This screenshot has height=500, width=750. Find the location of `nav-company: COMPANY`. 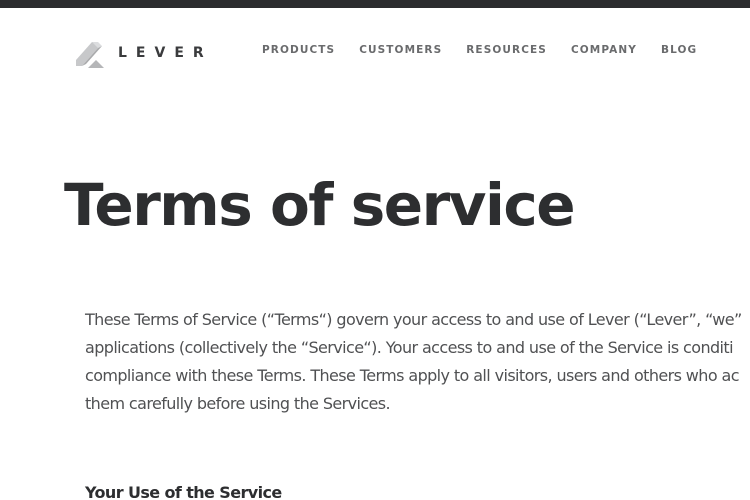

nav-company: COMPANY is located at coordinates (604, 50).